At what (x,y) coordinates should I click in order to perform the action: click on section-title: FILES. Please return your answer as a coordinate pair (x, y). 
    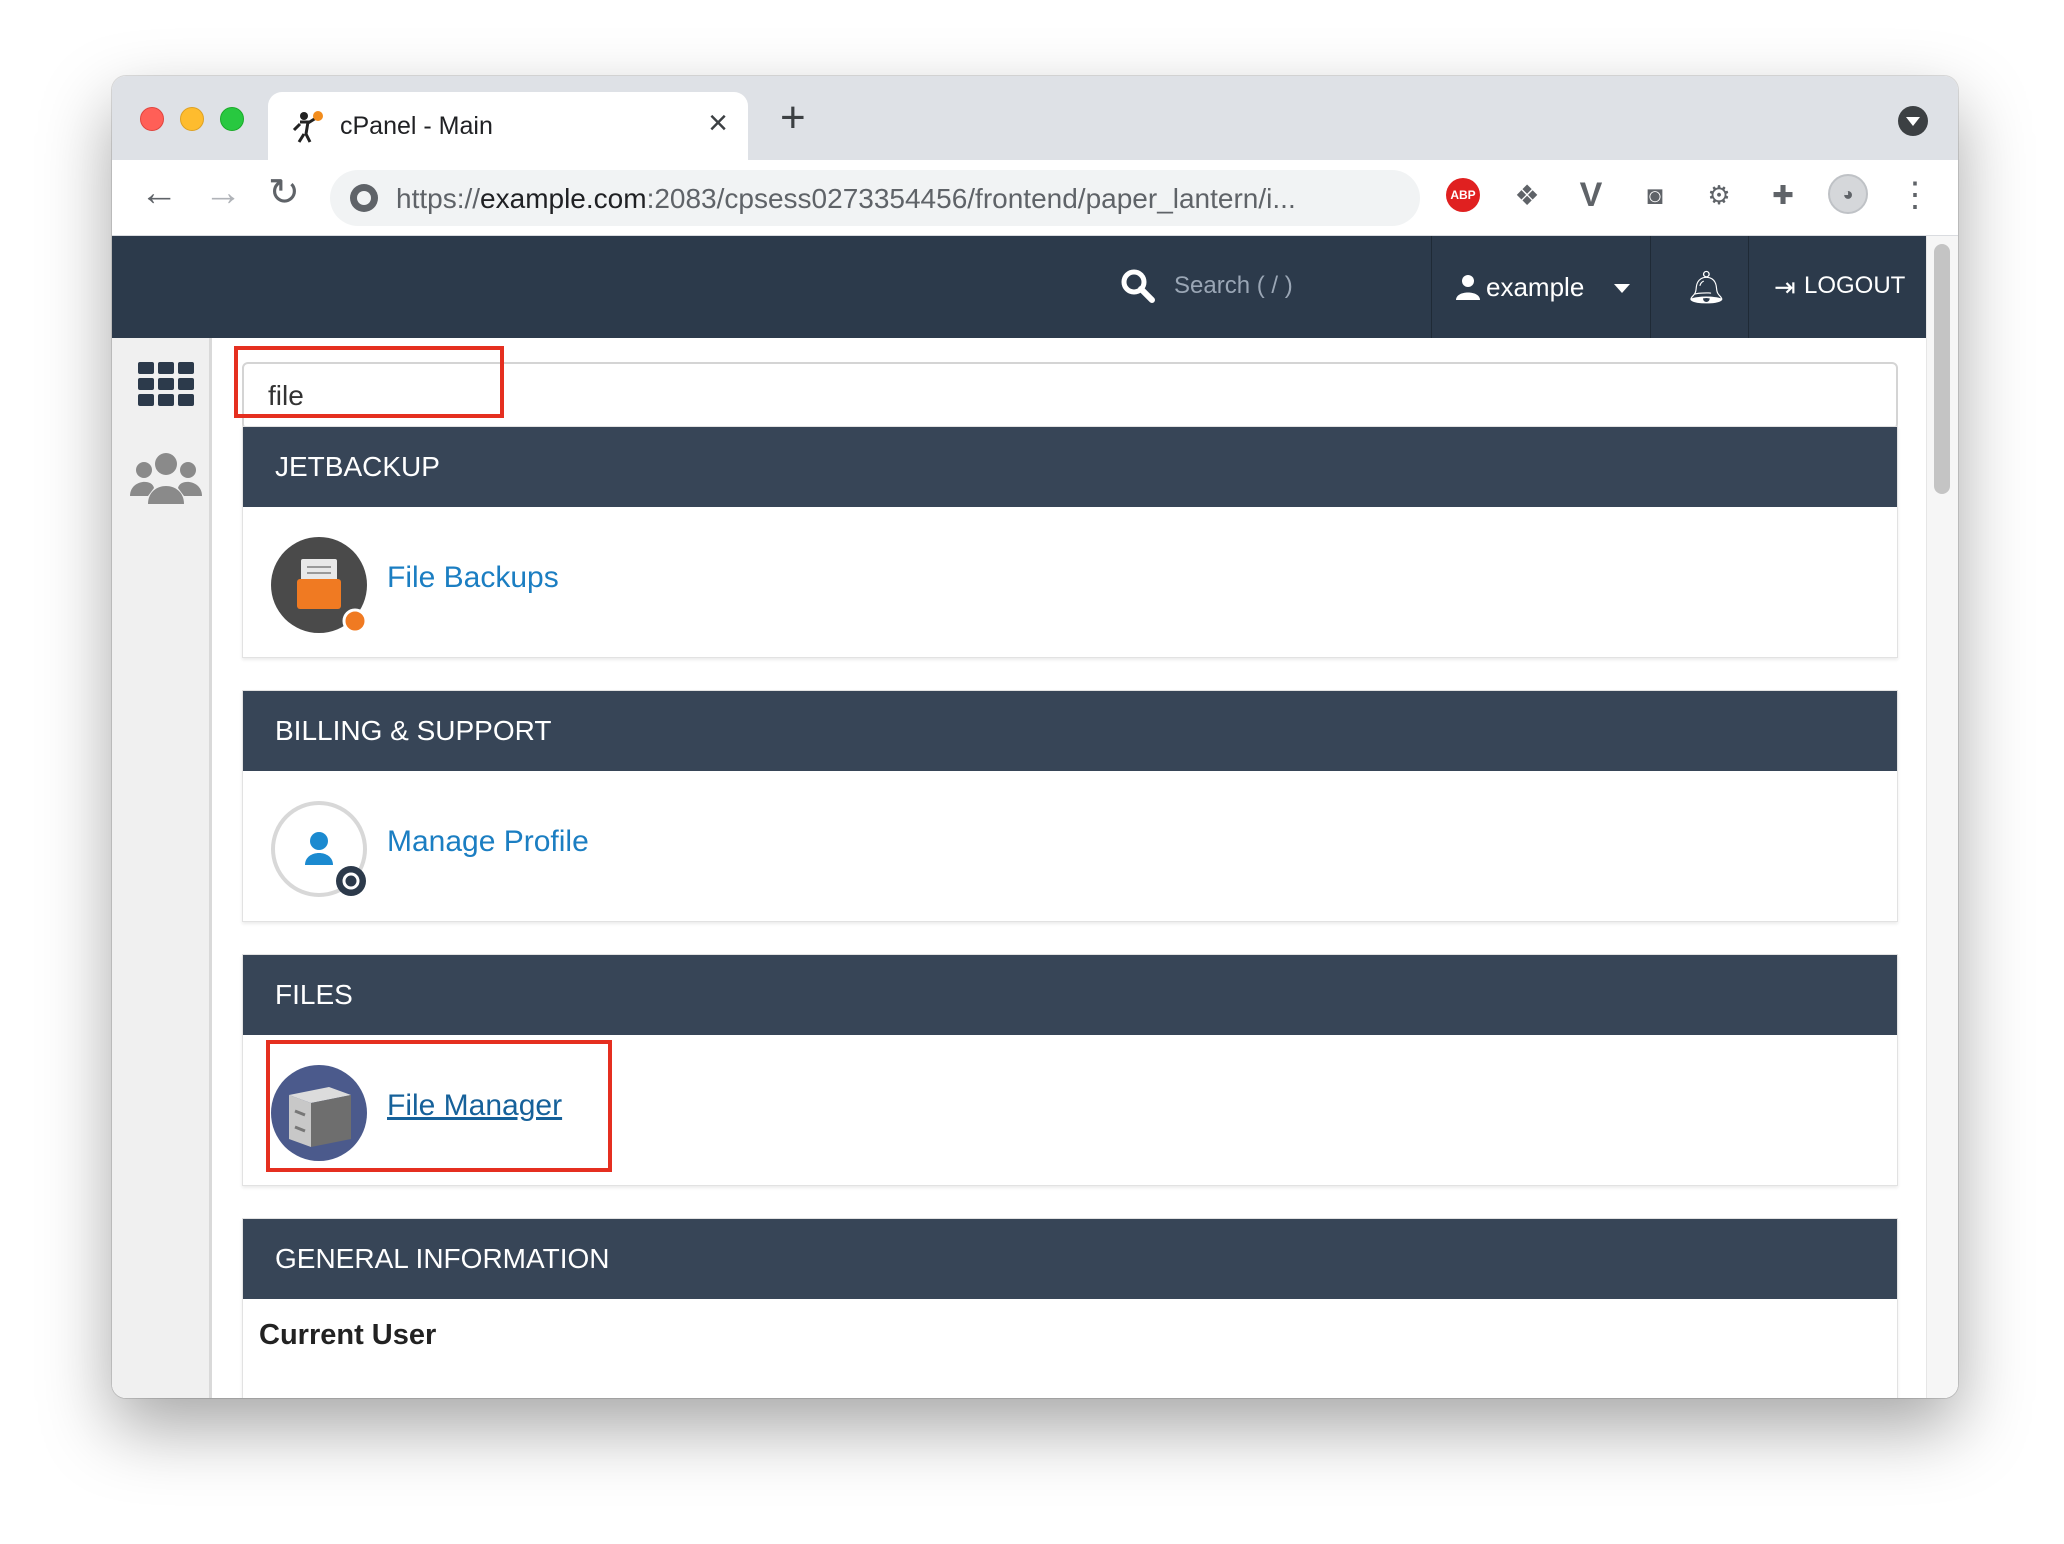
    Looking at the image, I should click on (1070, 995).